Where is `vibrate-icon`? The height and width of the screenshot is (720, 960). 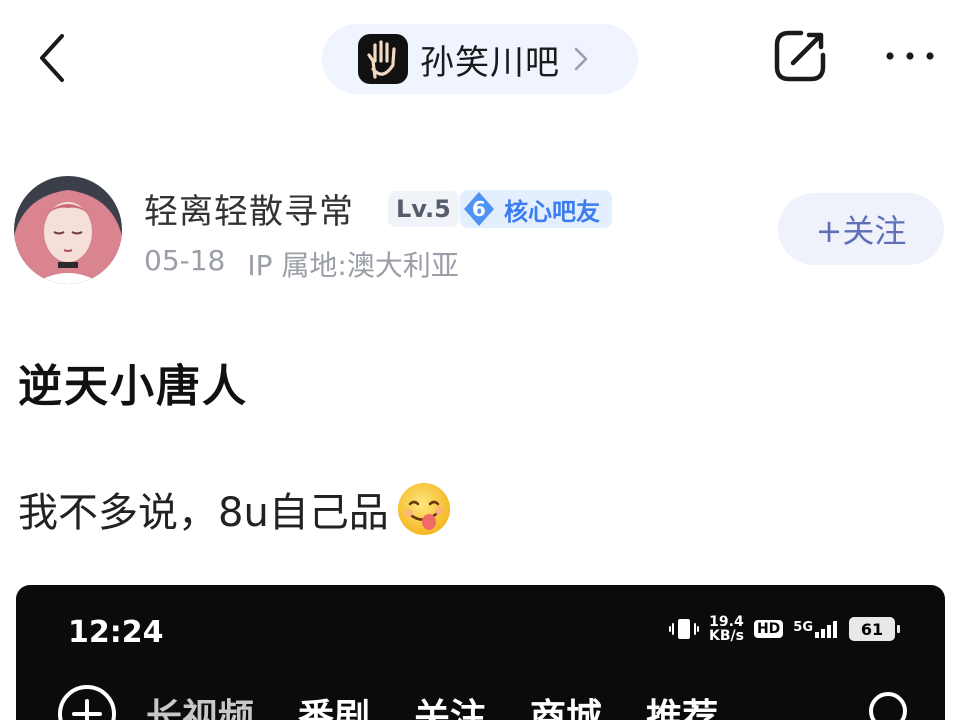
vibrate-icon is located at coordinates (683, 629).